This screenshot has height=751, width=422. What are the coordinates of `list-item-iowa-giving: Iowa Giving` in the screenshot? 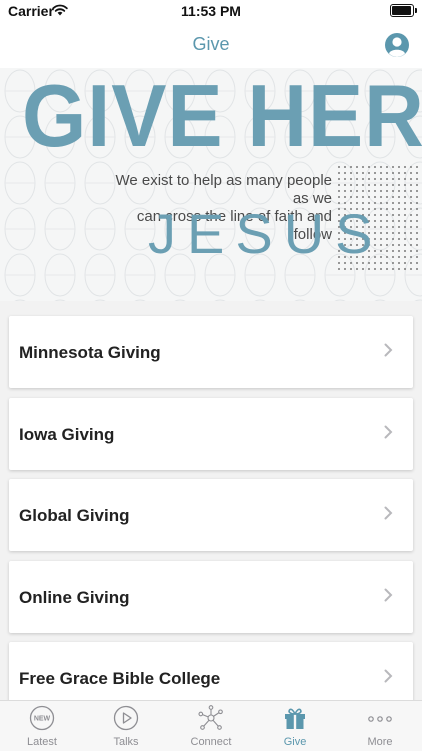 It's located at (211, 434).